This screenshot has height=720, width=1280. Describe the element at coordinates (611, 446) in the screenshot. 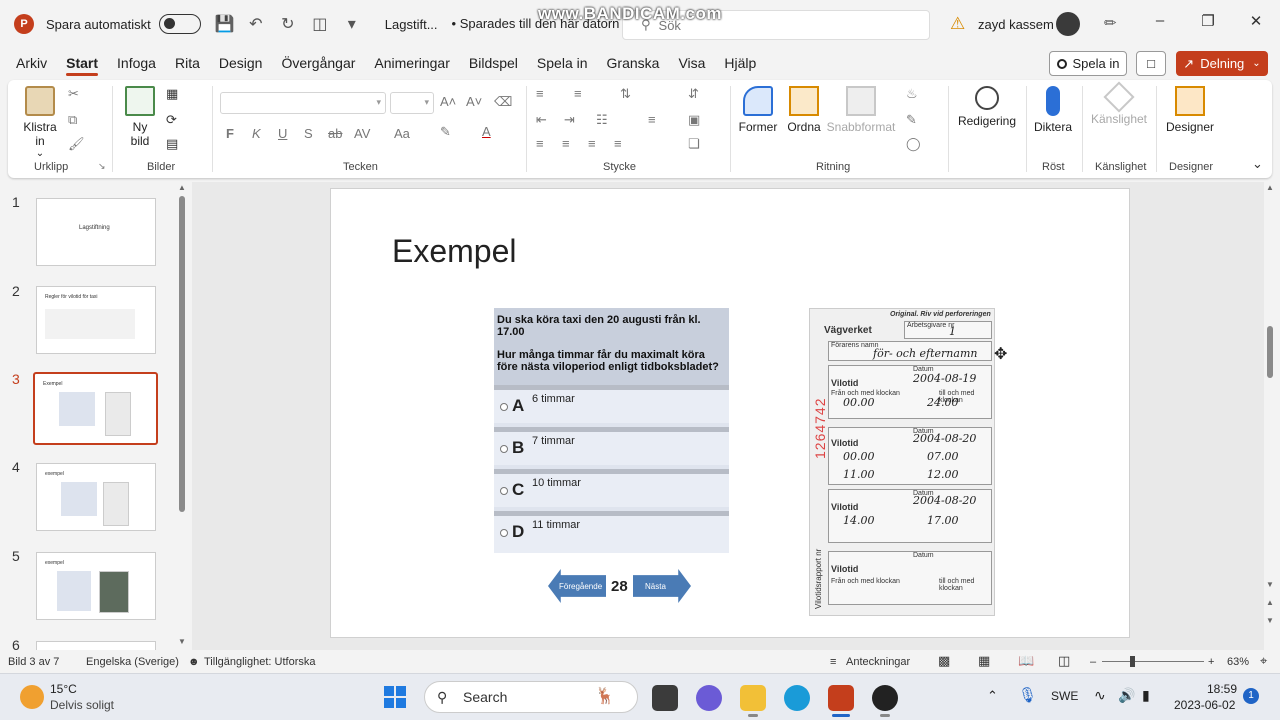

I see `answer-option-b: B 7 timmar` at that location.